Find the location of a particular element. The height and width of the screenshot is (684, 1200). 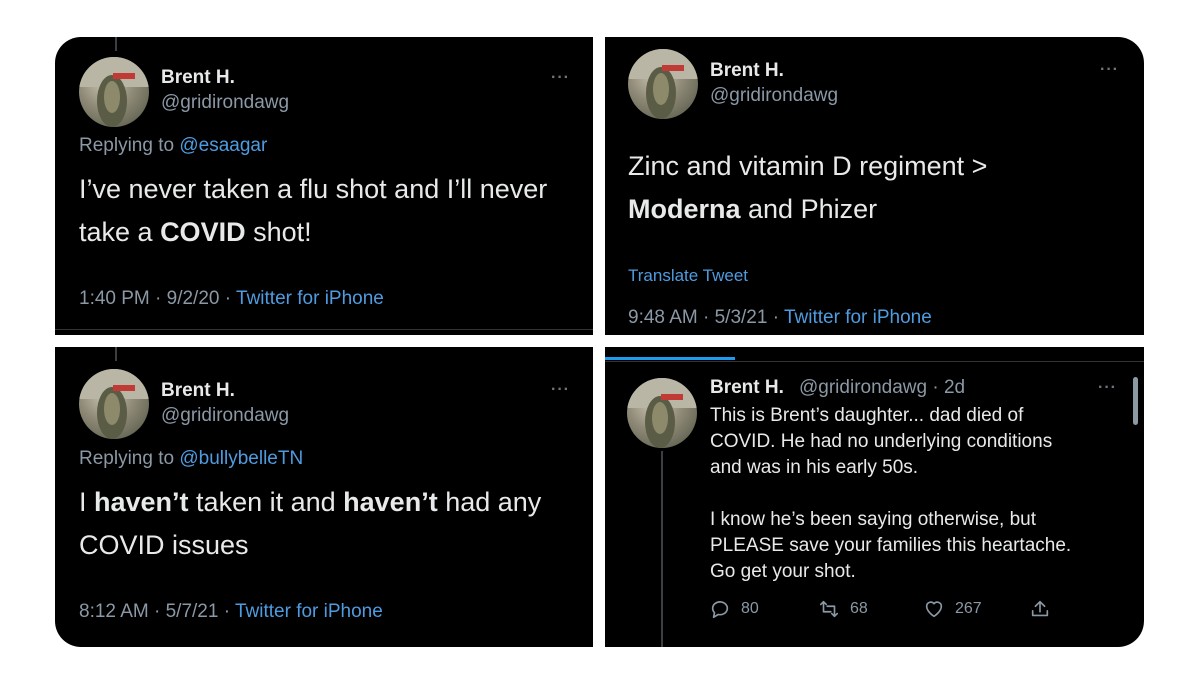

replying-to: Replying to @esaagar is located at coordinates (173, 146).